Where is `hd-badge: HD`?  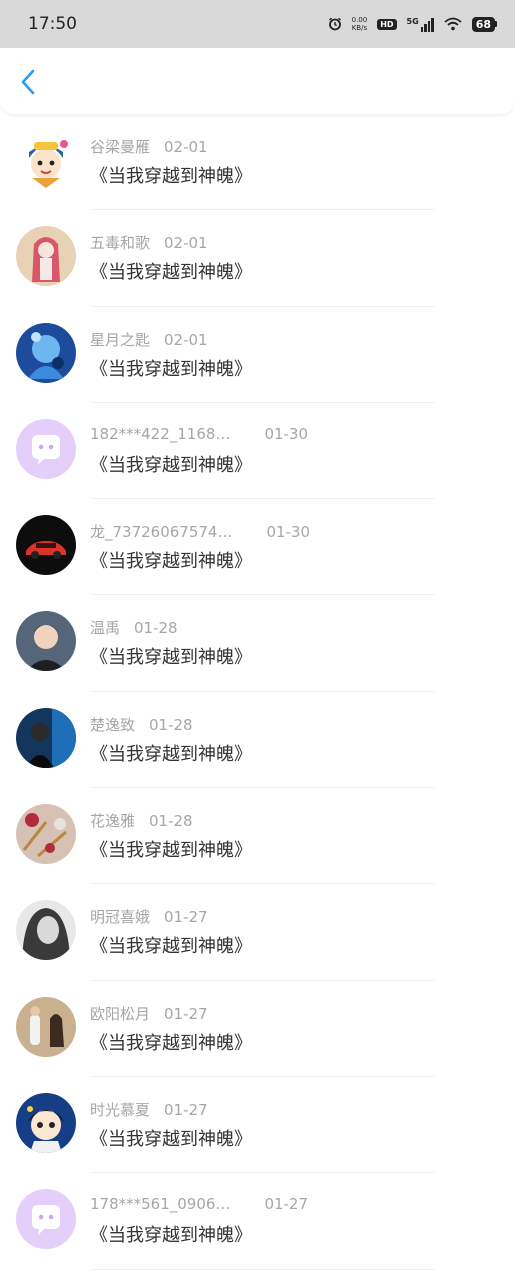
hd-badge: HD is located at coordinates (387, 24).